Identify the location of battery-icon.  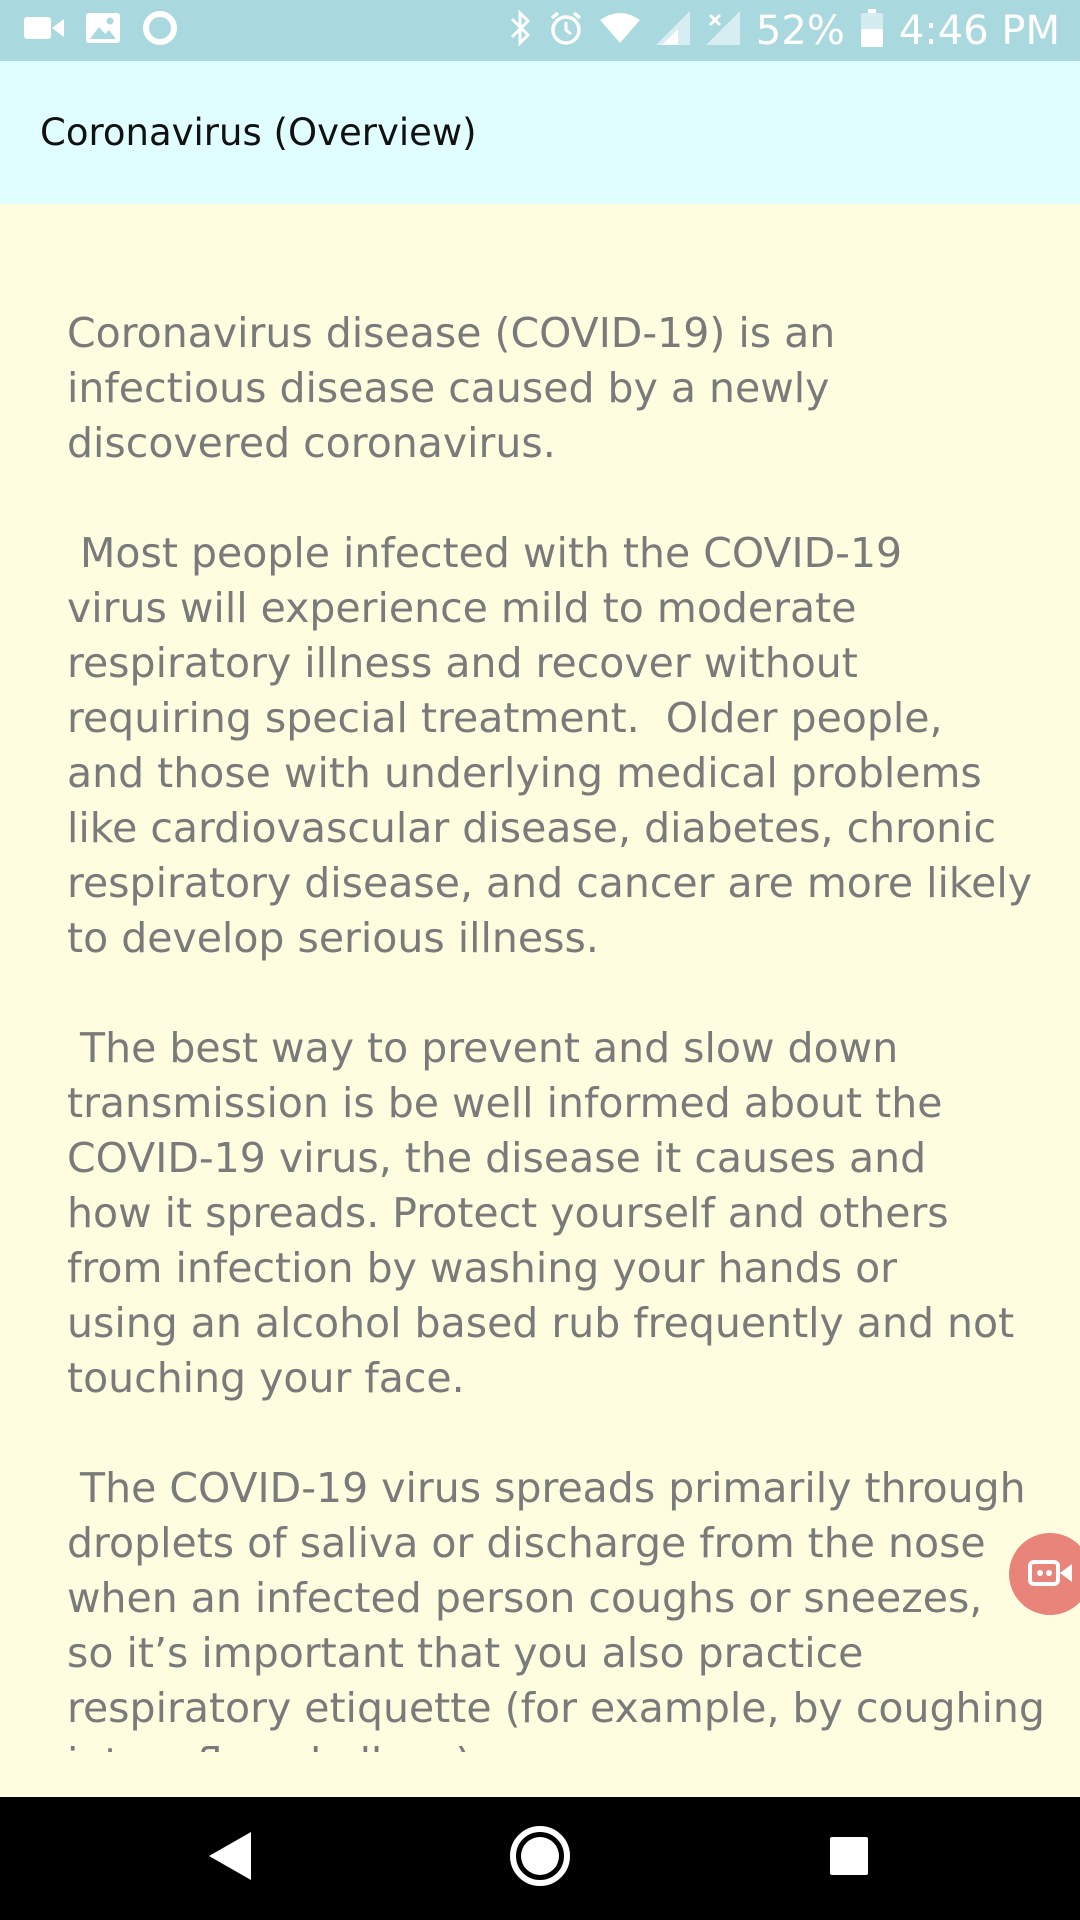
(871, 30).